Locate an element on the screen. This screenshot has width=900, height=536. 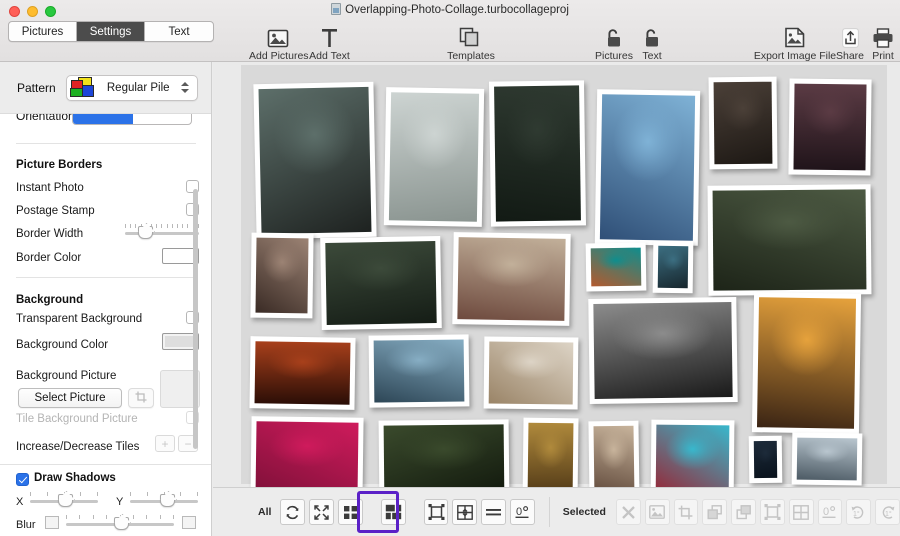
border-width-label: Border Width is located at coordinates (50, 234).